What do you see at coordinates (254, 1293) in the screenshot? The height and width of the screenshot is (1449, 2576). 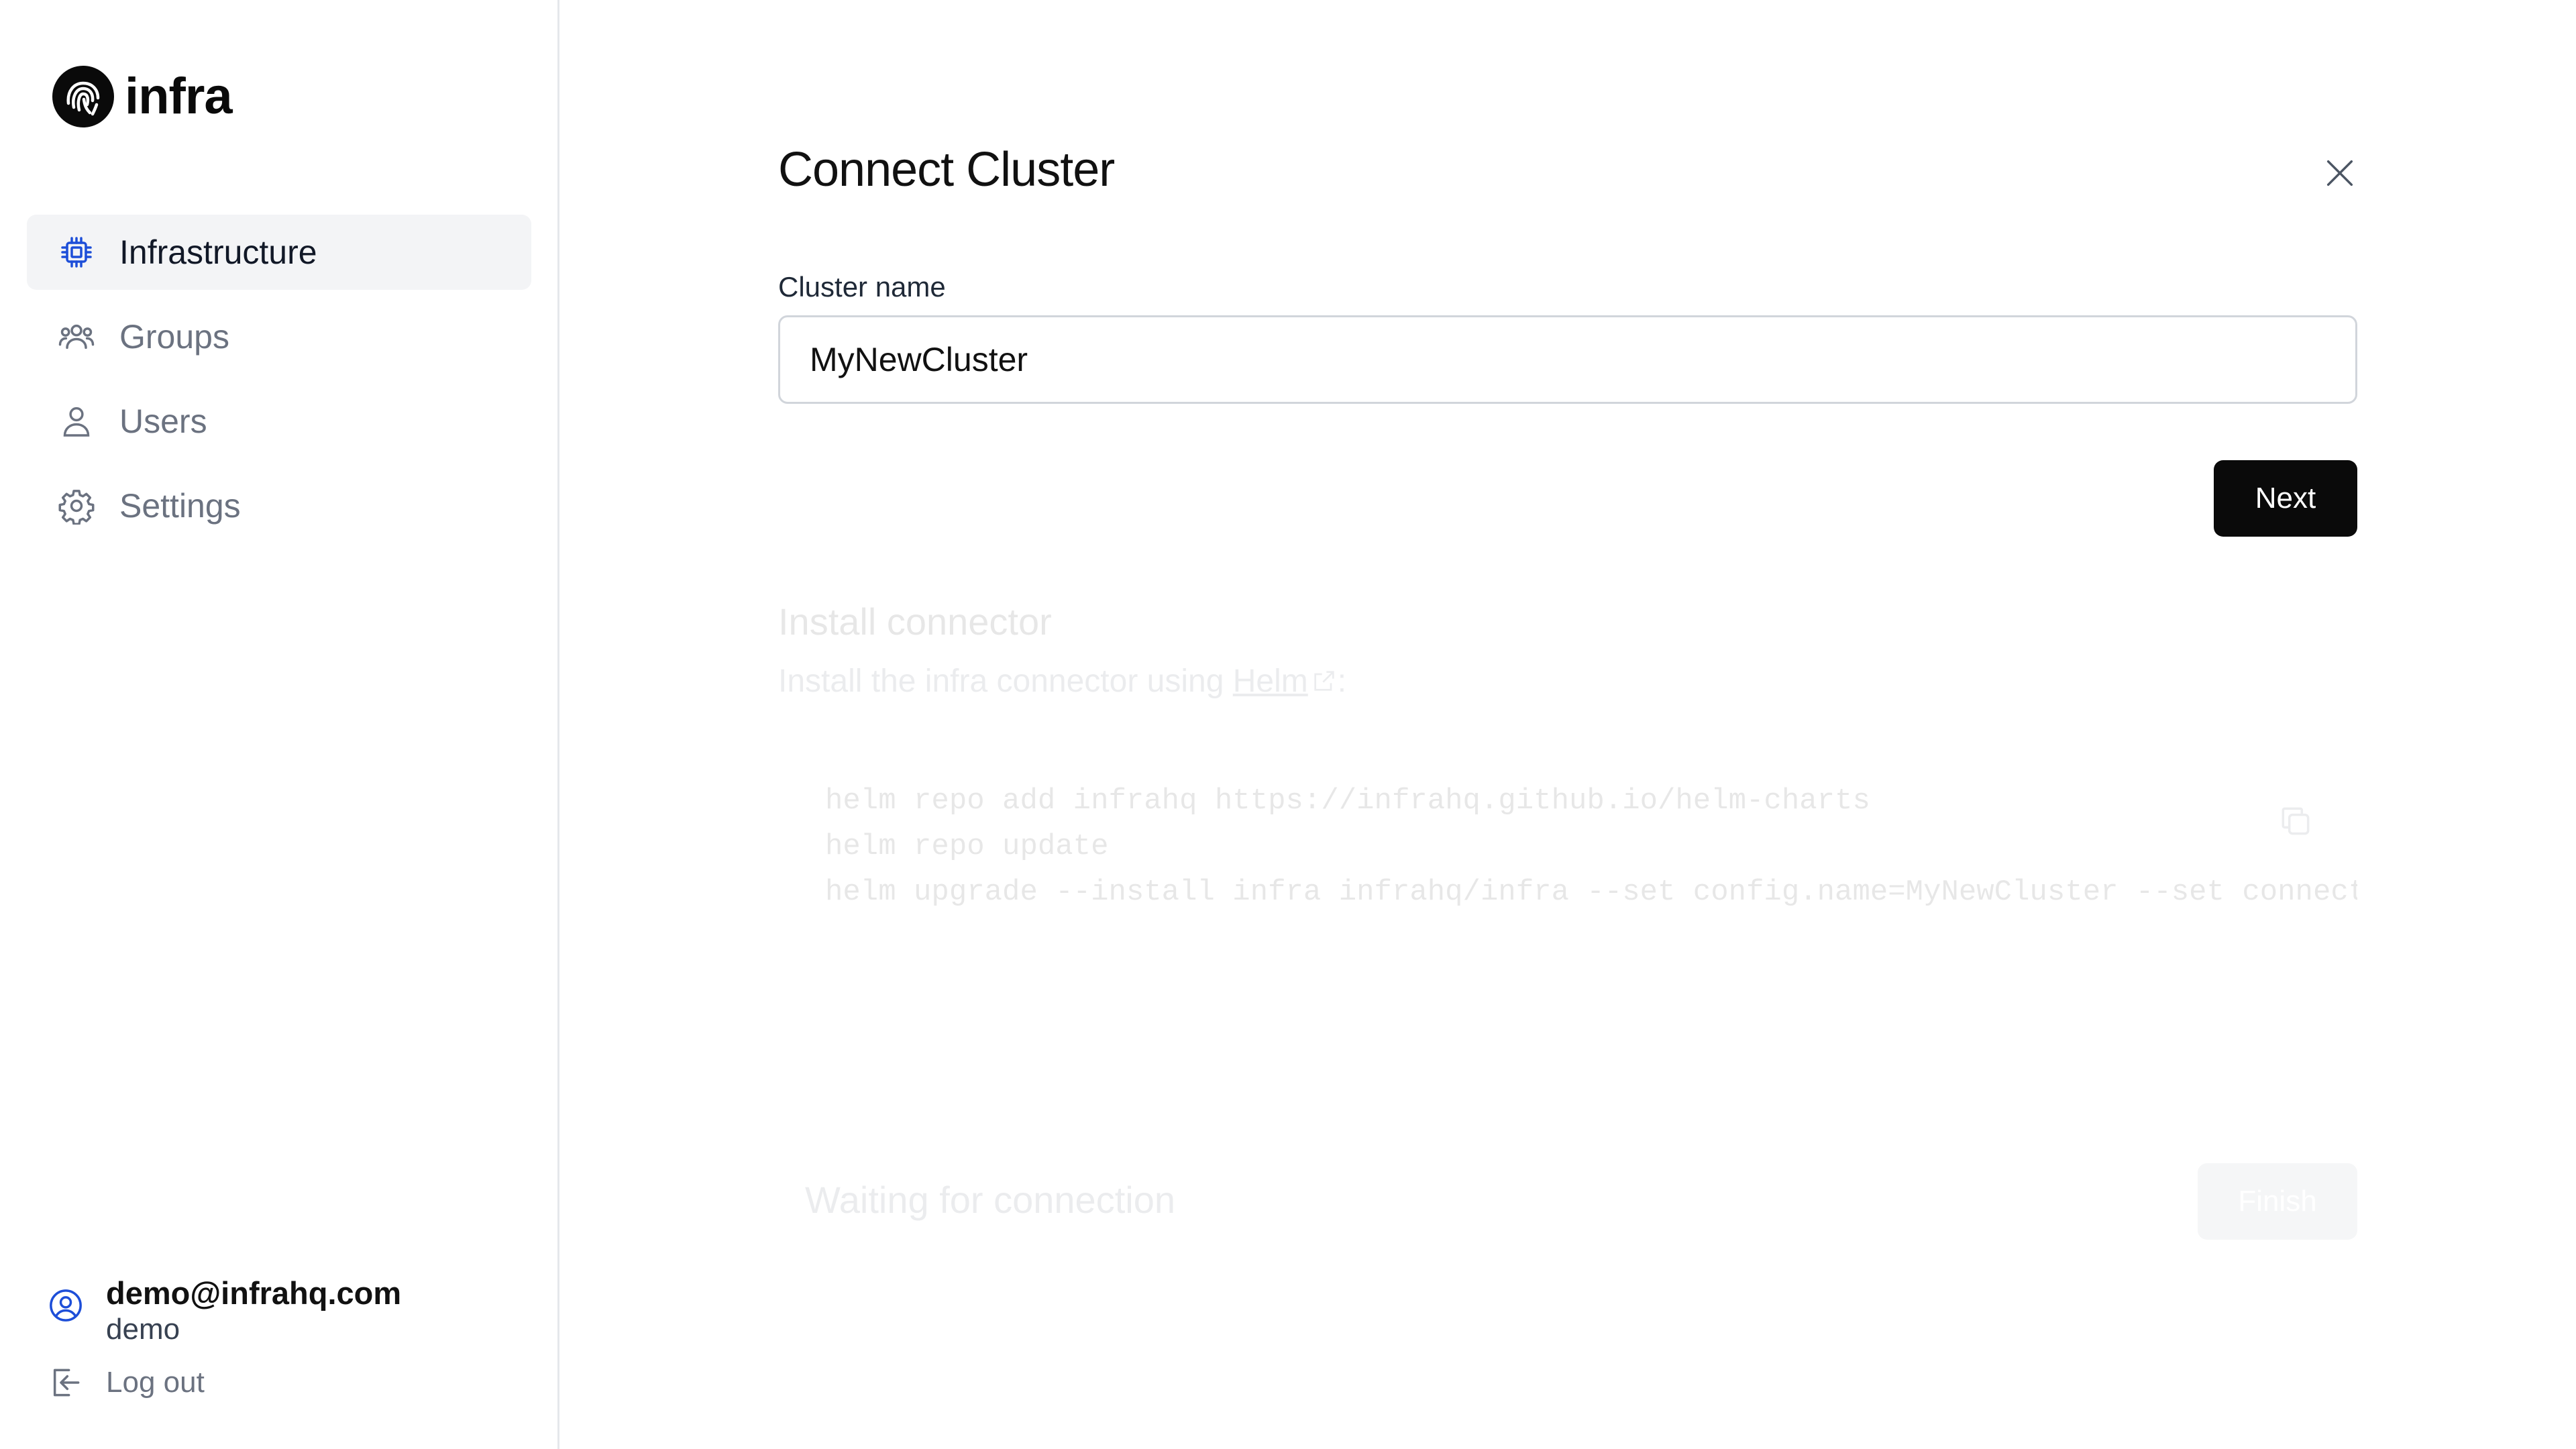 I see `user-email: demo@infrahq.com` at bounding box center [254, 1293].